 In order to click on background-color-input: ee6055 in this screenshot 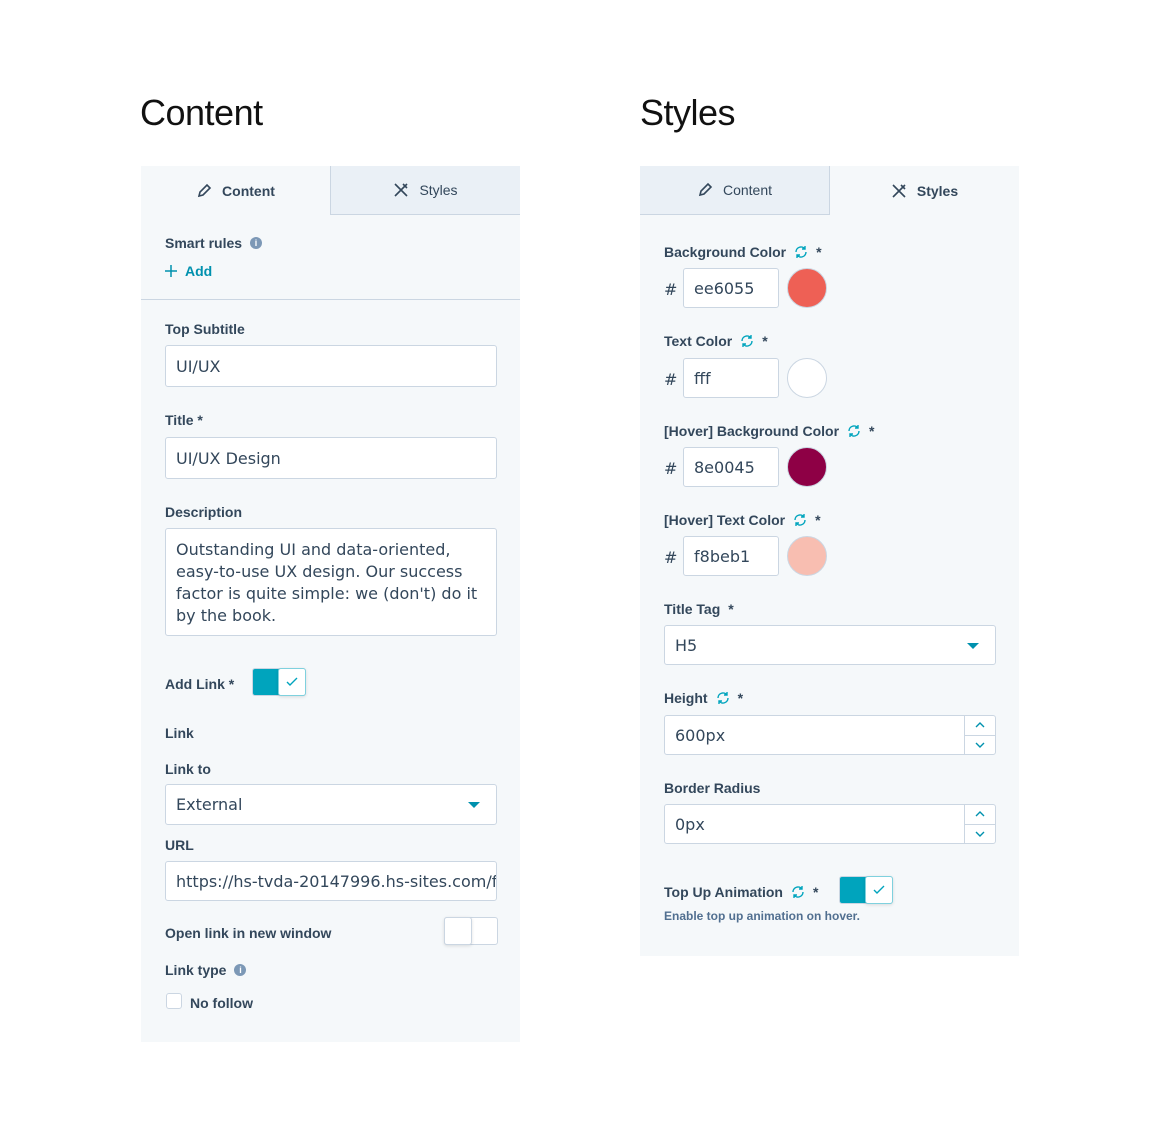, I will do `click(731, 288)`.